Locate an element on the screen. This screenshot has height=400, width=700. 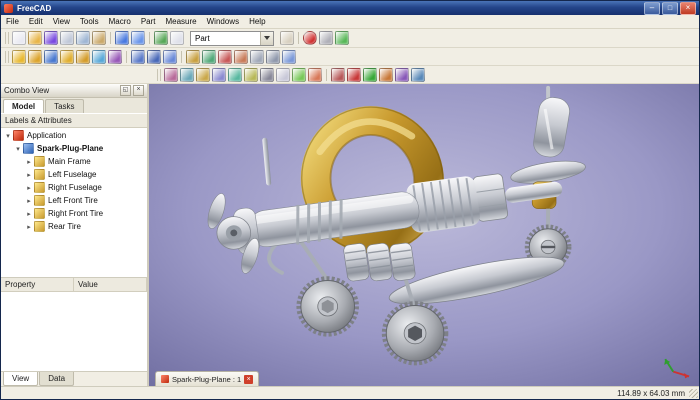
tree-item-main-frame: Main Frame is located at coordinates (74, 161).